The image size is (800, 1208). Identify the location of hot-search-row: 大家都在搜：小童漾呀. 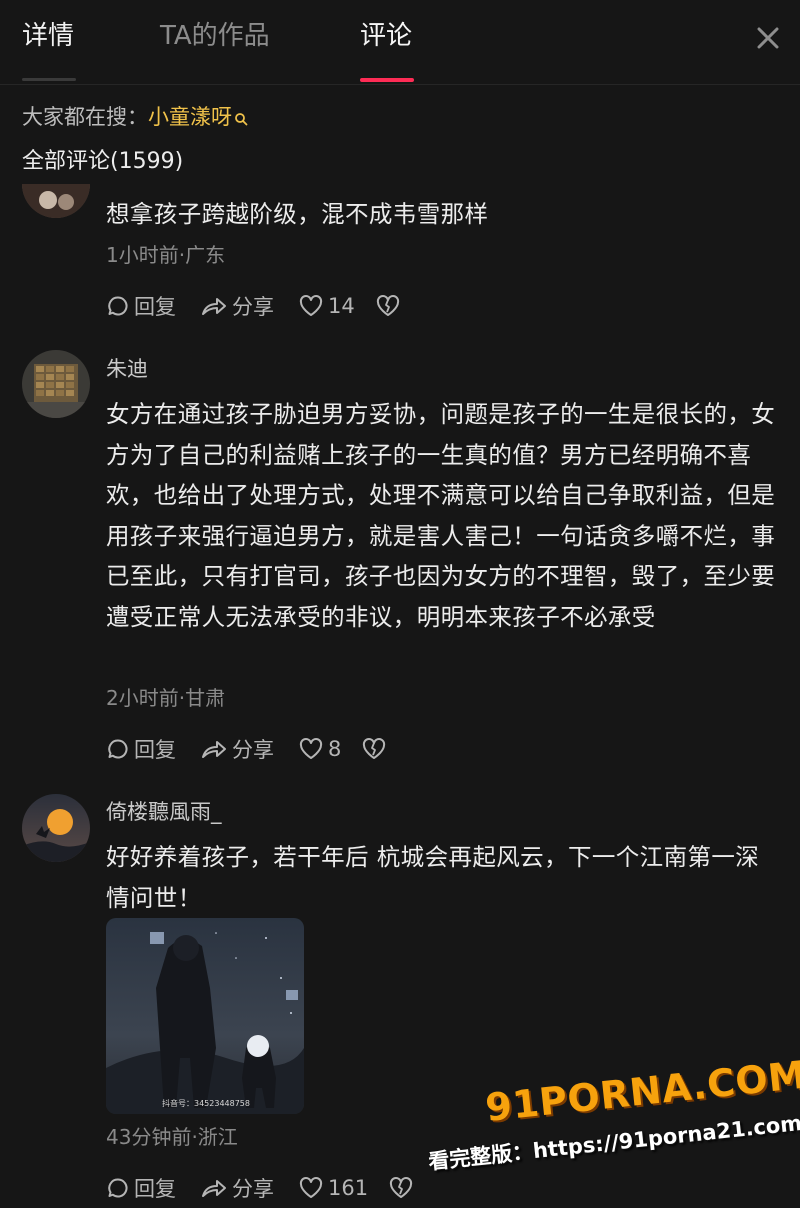
(135, 118).